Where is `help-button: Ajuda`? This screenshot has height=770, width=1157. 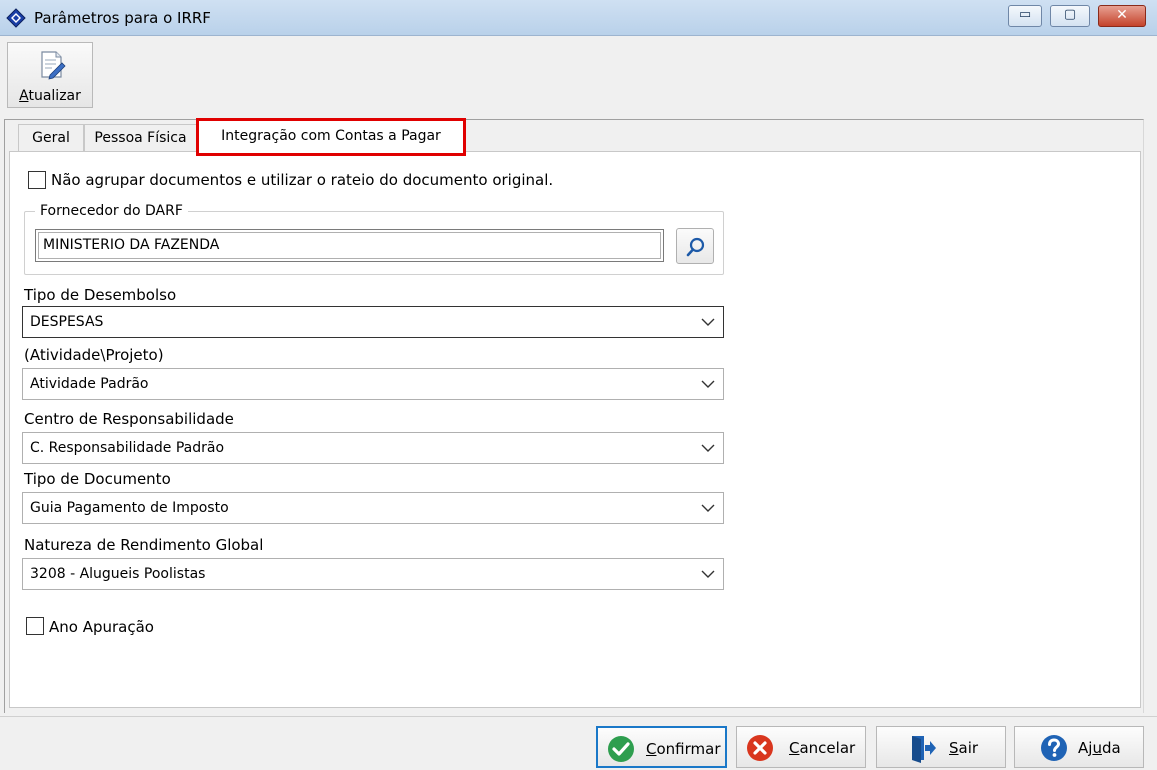 help-button: Ajuda is located at coordinates (1079, 747).